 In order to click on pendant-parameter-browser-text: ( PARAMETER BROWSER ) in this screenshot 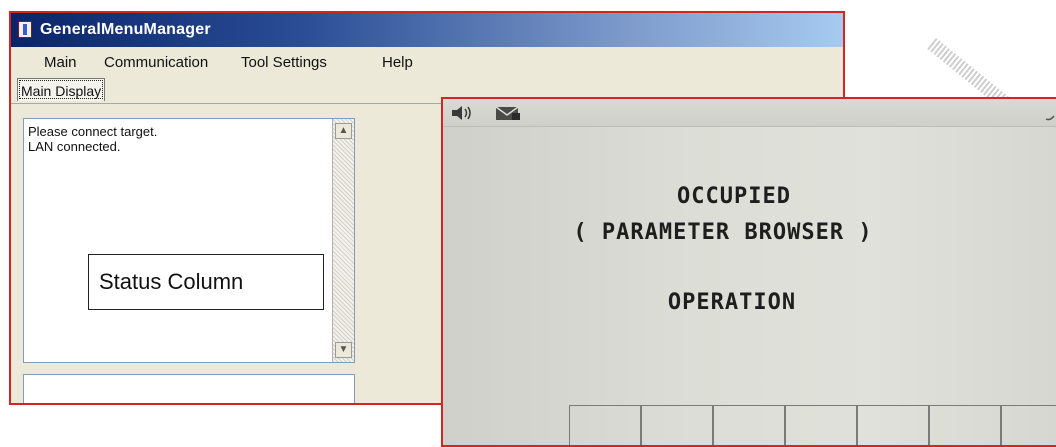, I will do `click(723, 232)`.